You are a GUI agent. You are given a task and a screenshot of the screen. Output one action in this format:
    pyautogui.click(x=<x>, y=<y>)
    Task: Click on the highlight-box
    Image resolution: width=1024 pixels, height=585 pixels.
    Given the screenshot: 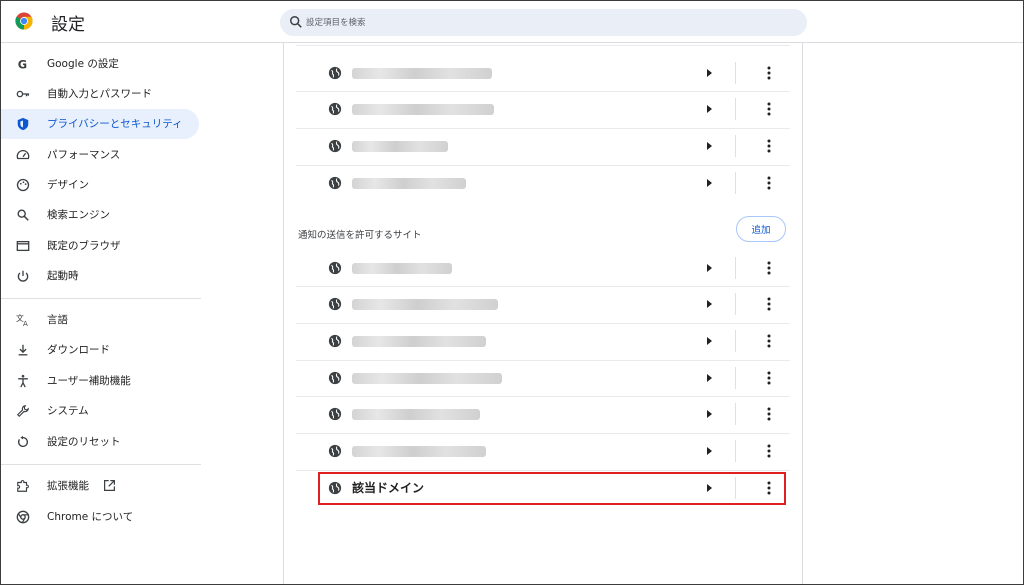 What is the action you would take?
    pyautogui.click(x=552, y=488)
    